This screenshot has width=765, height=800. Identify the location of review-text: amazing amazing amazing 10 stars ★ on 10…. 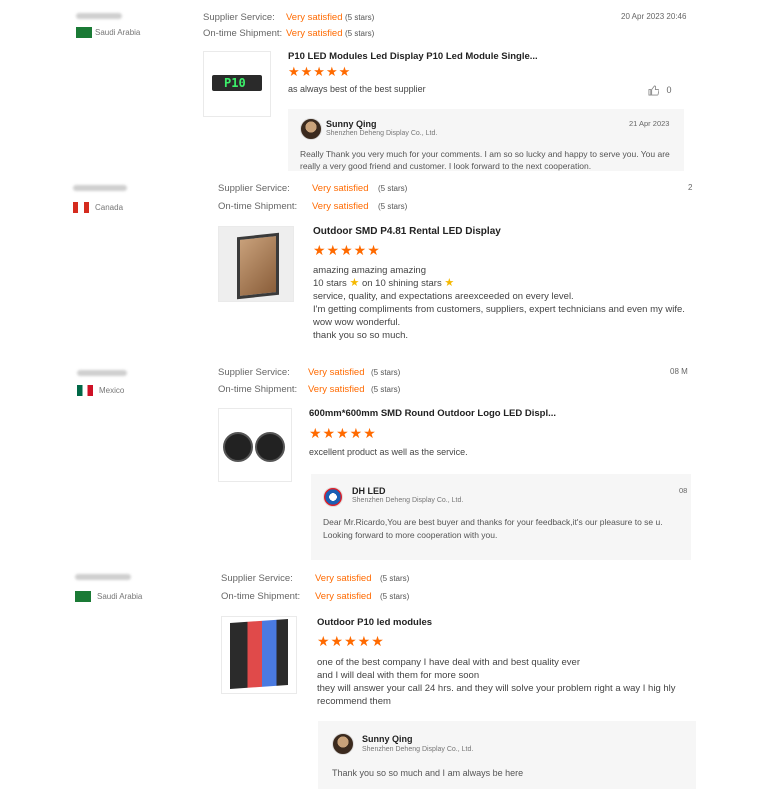
(501, 303).